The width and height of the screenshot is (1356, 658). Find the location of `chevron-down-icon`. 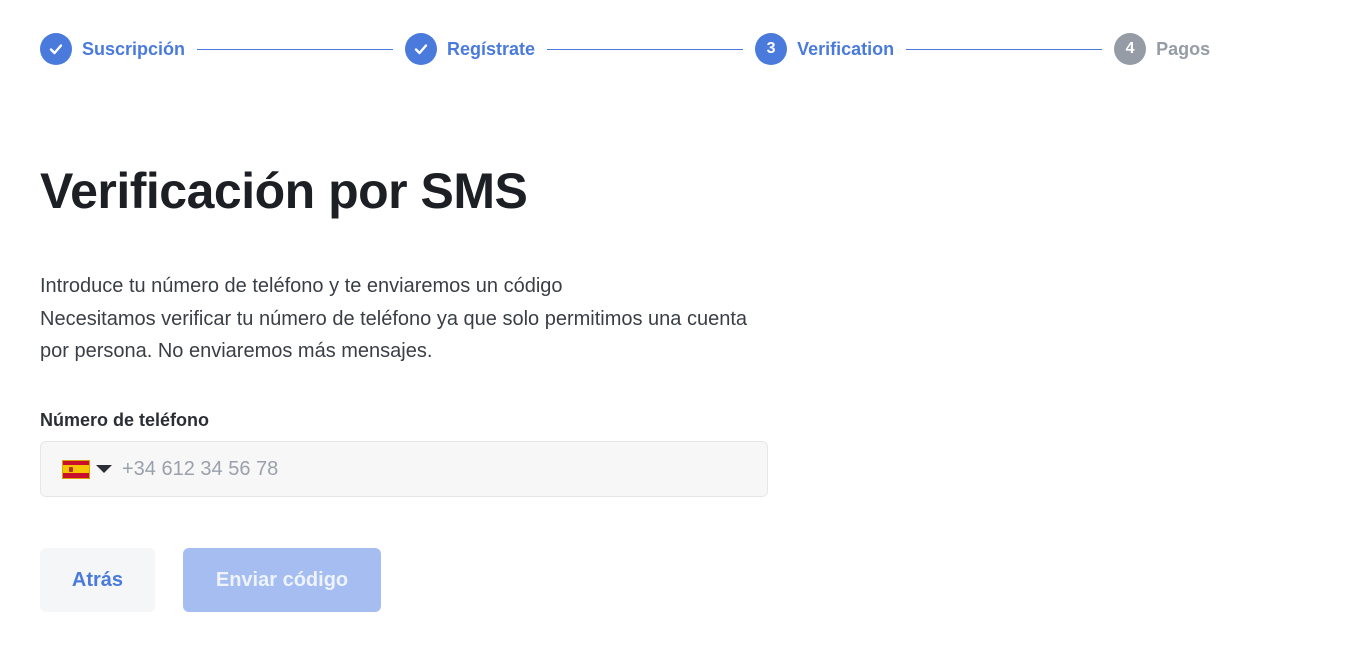

chevron-down-icon is located at coordinates (104, 469).